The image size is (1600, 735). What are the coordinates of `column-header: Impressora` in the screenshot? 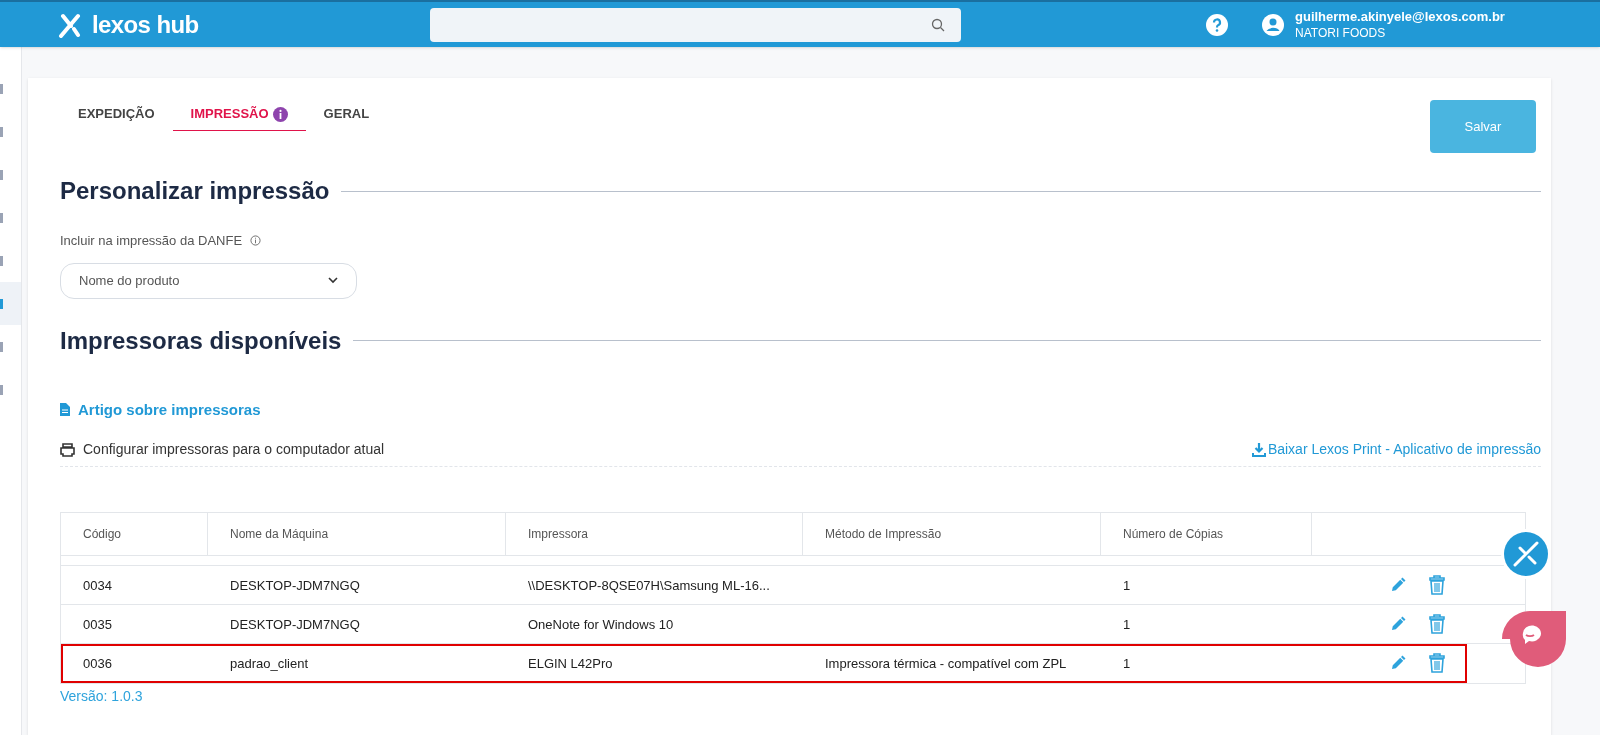 It's located at (654, 534).